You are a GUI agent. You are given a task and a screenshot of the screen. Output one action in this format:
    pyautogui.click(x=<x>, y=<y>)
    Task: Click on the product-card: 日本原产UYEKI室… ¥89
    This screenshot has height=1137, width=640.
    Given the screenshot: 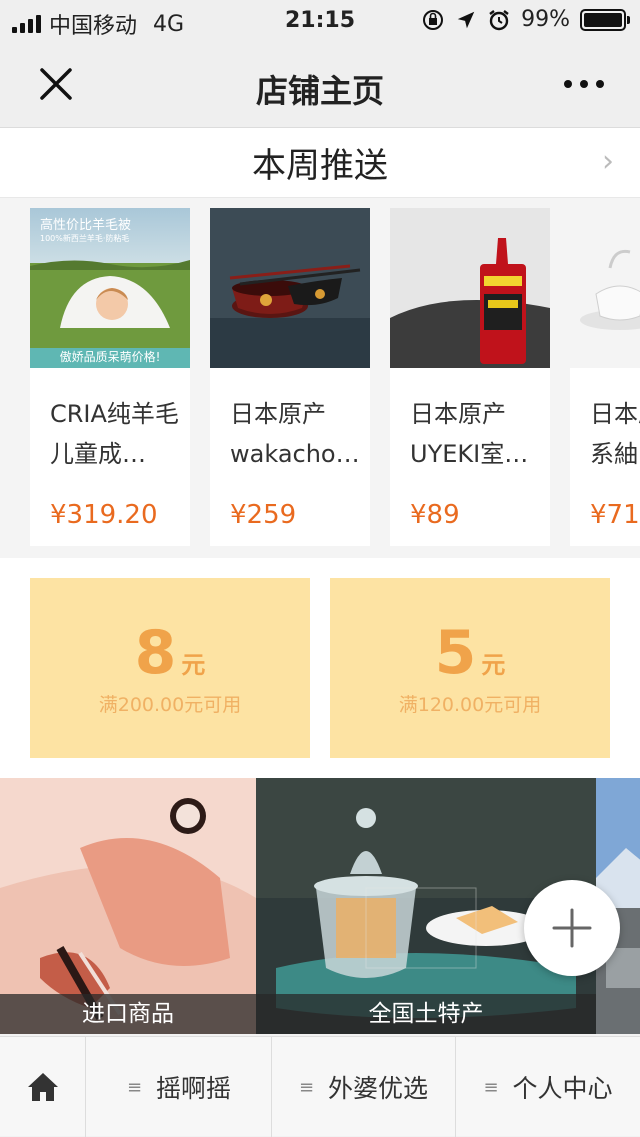 What is the action you would take?
    pyautogui.click(x=470, y=377)
    